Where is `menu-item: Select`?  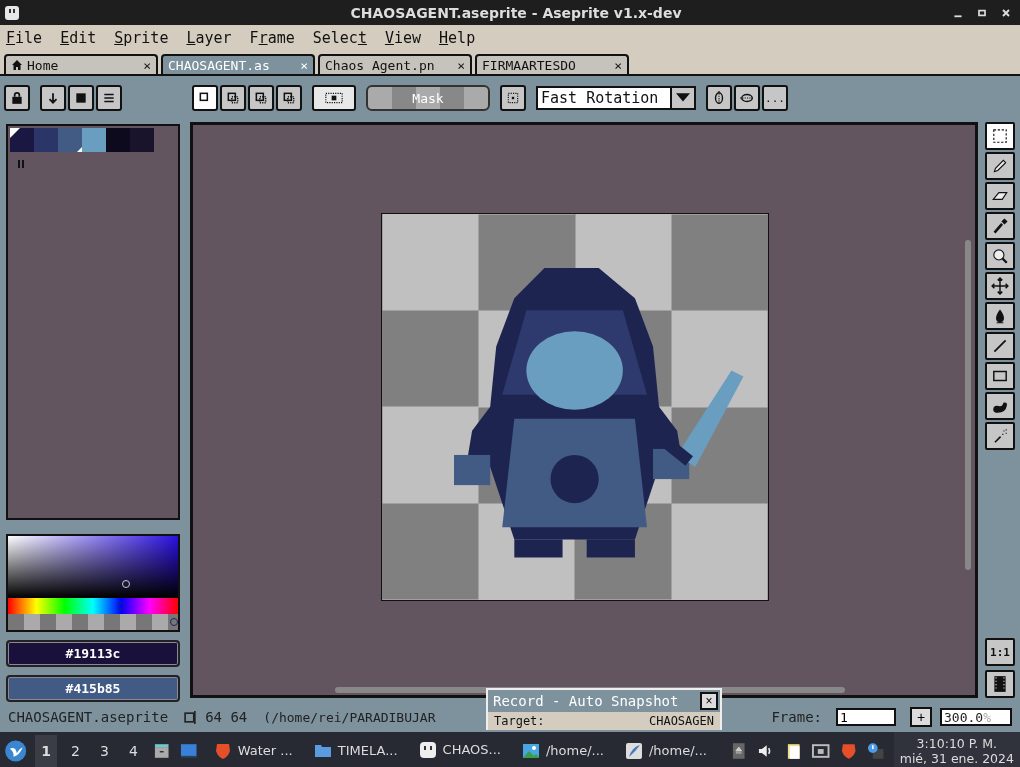
menu-item: Select is located at coordinates (339, 37).